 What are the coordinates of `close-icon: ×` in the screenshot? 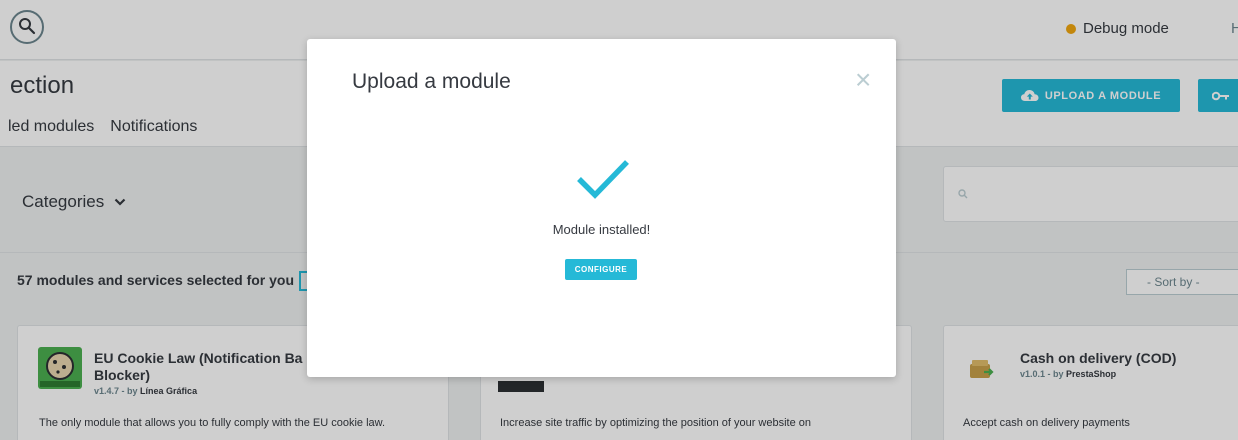 It's located at (863, 80).